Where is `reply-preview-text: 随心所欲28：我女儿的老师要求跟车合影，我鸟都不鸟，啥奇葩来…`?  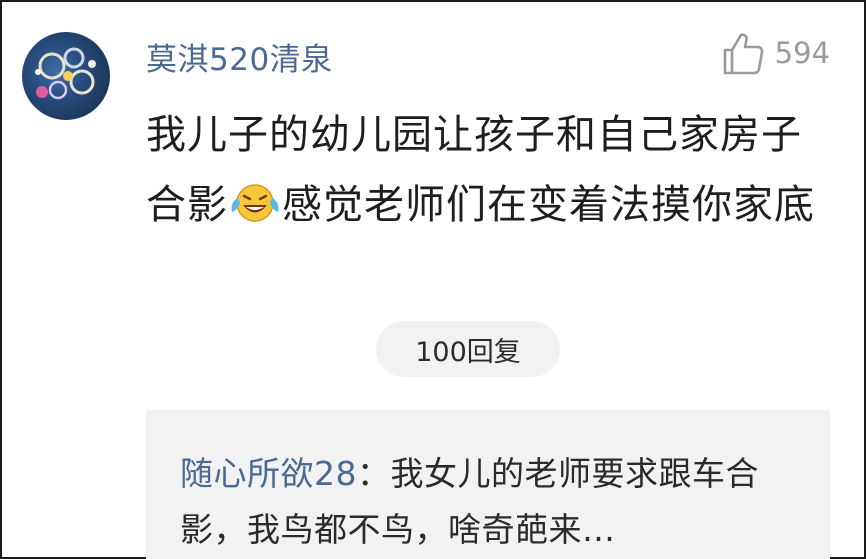
reply-preview-text: 随心所欲28：我女儿的老师要求跟车合影，我鸟都不鸟，啥奇葩来… is located at coordinates (495, 502).